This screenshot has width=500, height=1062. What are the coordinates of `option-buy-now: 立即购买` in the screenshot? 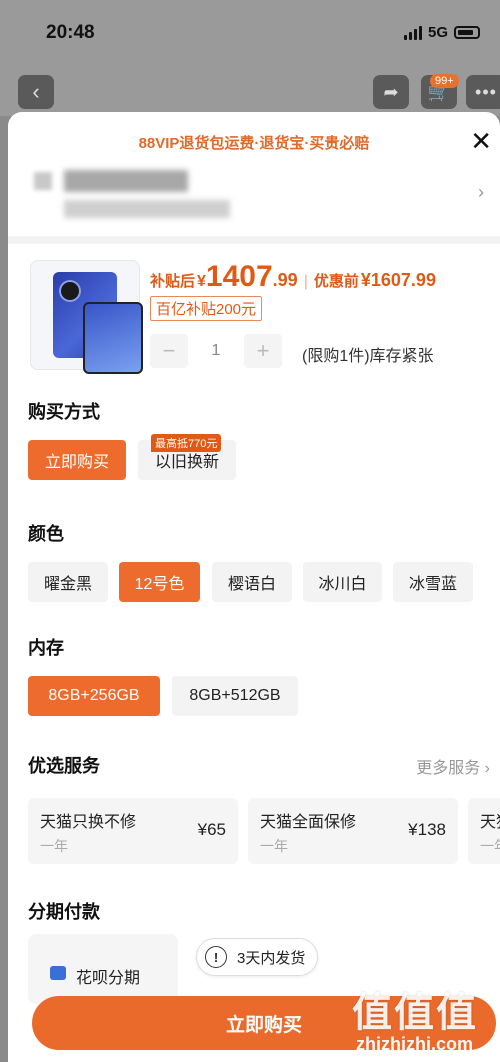 It's located at (77, 460).